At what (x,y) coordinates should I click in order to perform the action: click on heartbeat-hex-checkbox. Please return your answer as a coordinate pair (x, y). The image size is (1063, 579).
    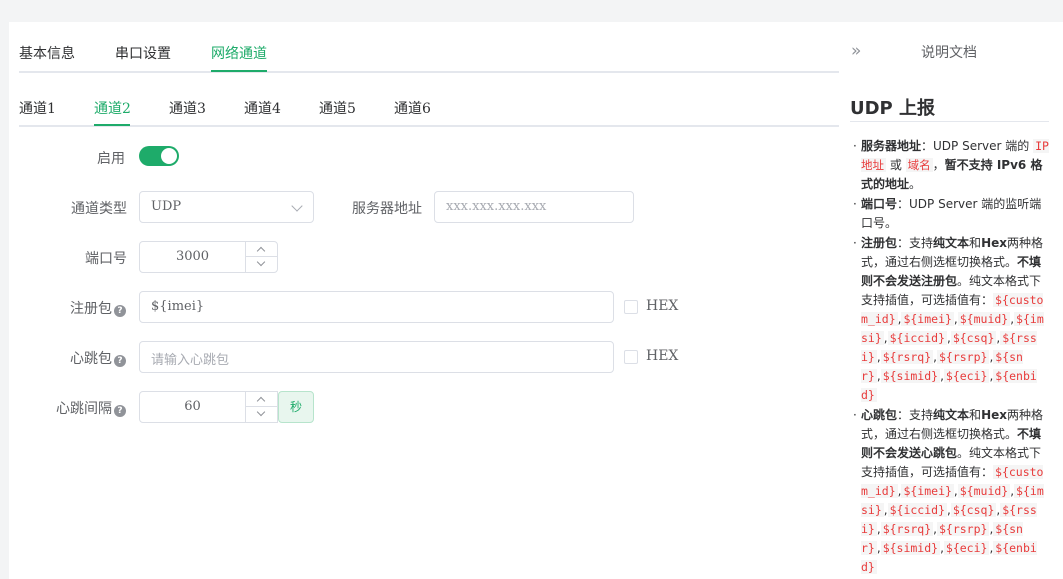
    Looking at the image, I should click on (631, 357).